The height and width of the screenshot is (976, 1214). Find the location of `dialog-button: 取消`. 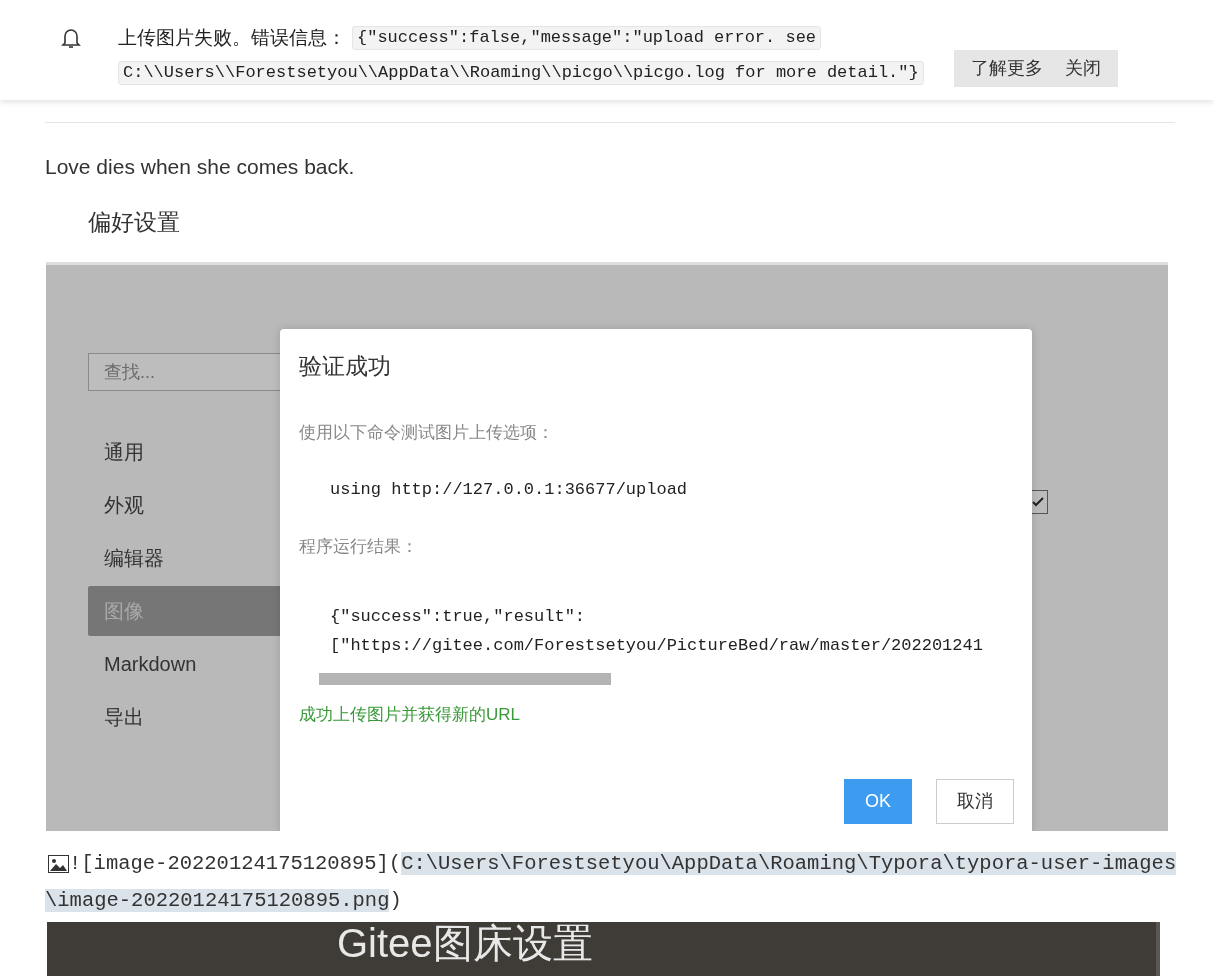

dialog-button: 取消 is located at coordinates (975, 801).